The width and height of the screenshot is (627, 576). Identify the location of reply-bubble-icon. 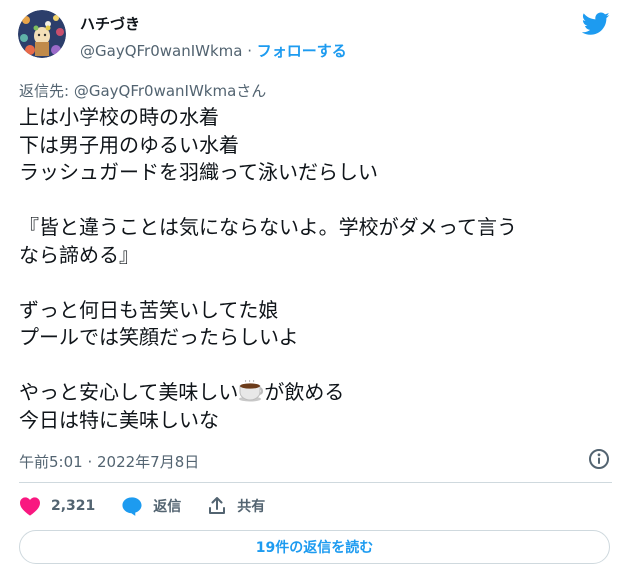
(132, 506).